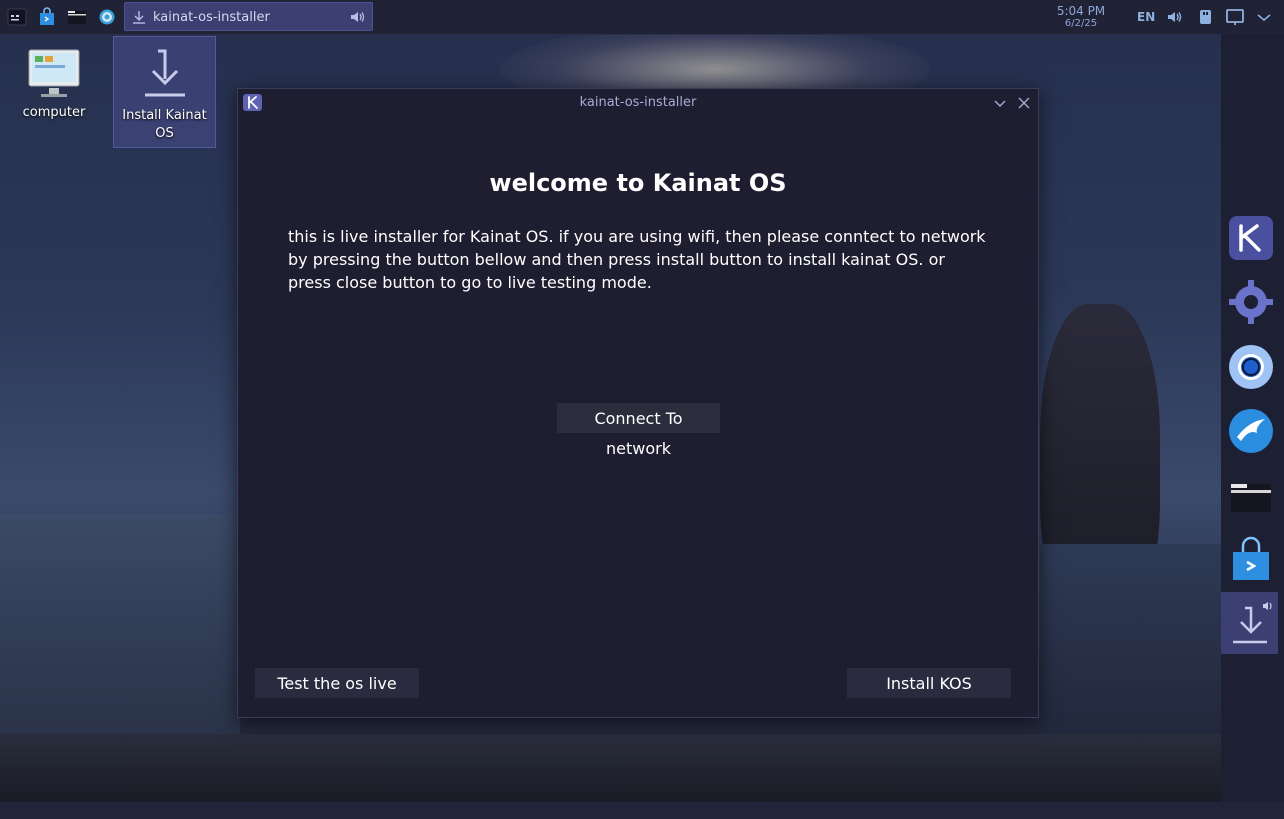 Image resolution: width=1284 pixels, height=819 pixels. Describe the element at coordinates (337, 683) in the screenshot. I see `test-os-live-button: Test the os live` at that location.